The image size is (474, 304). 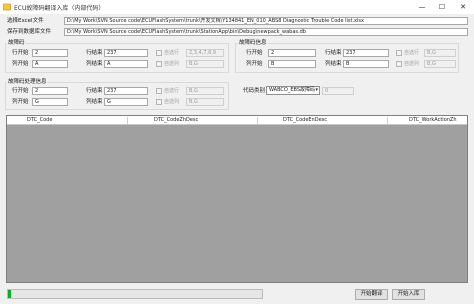 I want to click on import-button: 开始入库, so click(x=408, y=294).